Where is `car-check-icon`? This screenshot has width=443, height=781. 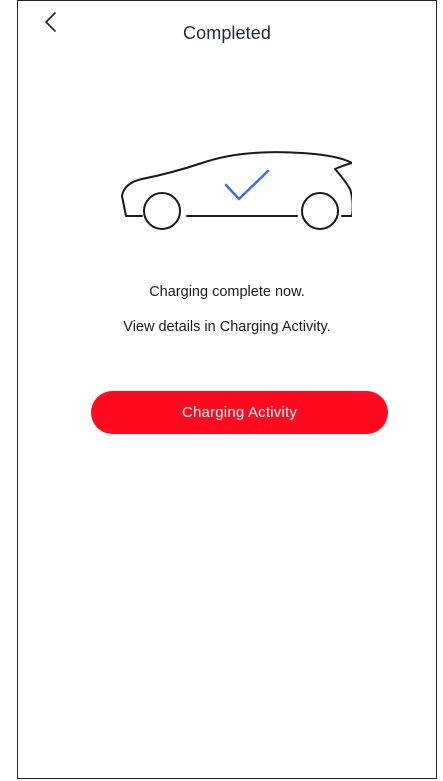
car-check-icon is located at coordinates (236, 190).